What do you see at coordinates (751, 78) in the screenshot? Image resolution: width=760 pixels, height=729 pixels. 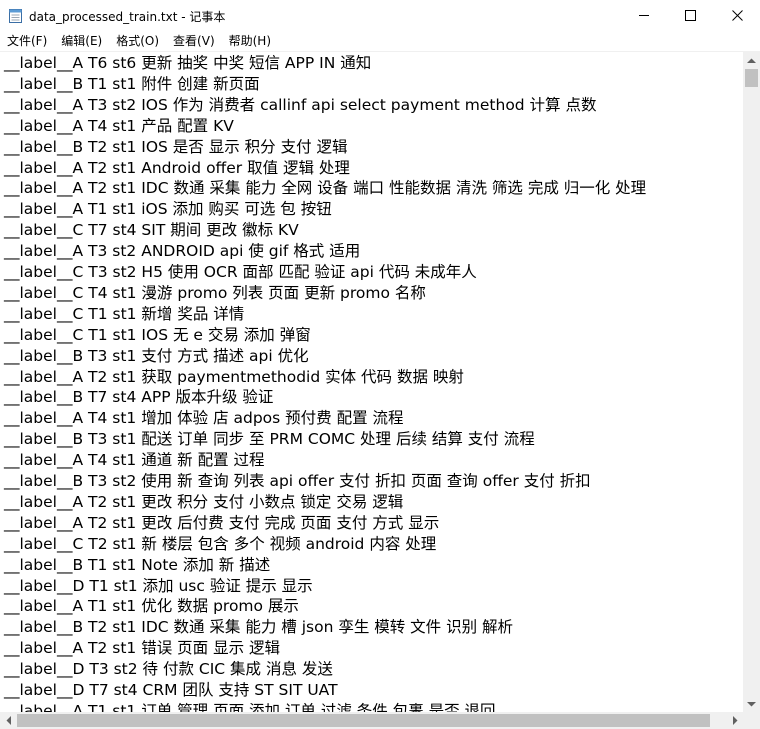 I see `vertical-scroll-thumb` at bounding box center [751, 78].